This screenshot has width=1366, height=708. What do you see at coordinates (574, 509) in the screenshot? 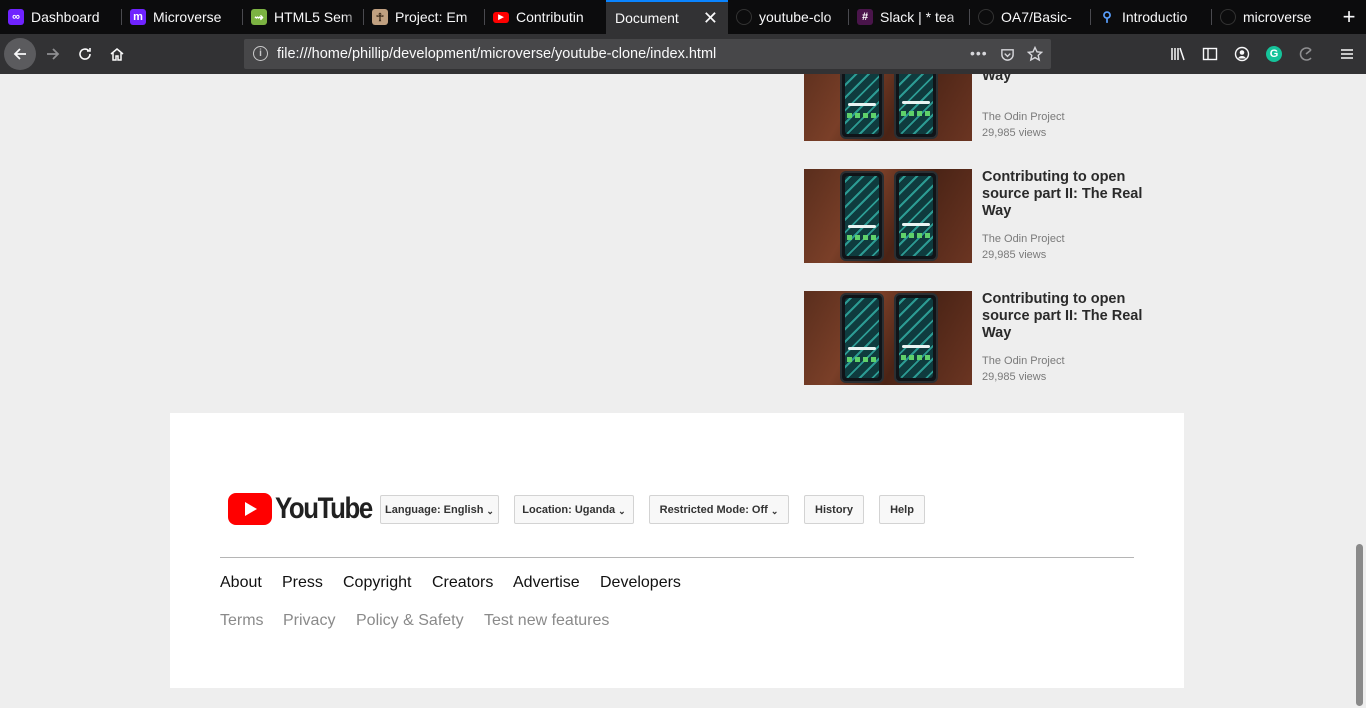
I see `location-button: Location: Uganda ⌄` at bounding box center [574, 509].